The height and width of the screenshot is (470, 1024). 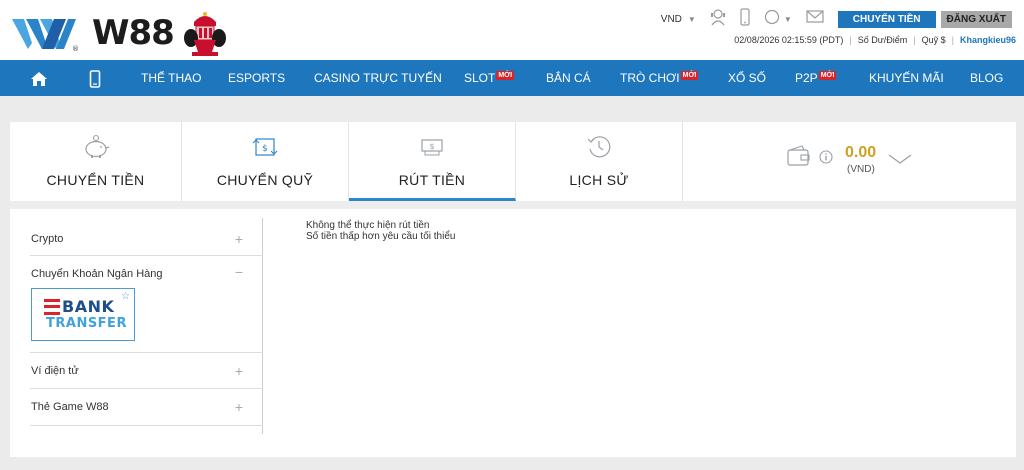 I want to click on method-label: Thẻ Game W88, so click(x=70, y=407).